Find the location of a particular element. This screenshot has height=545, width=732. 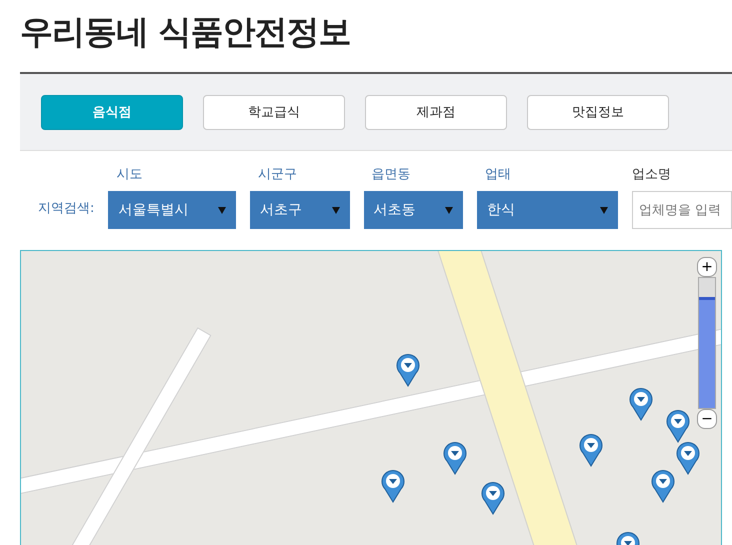

filter-label: 시군구 is located at coordinates (278, 174).